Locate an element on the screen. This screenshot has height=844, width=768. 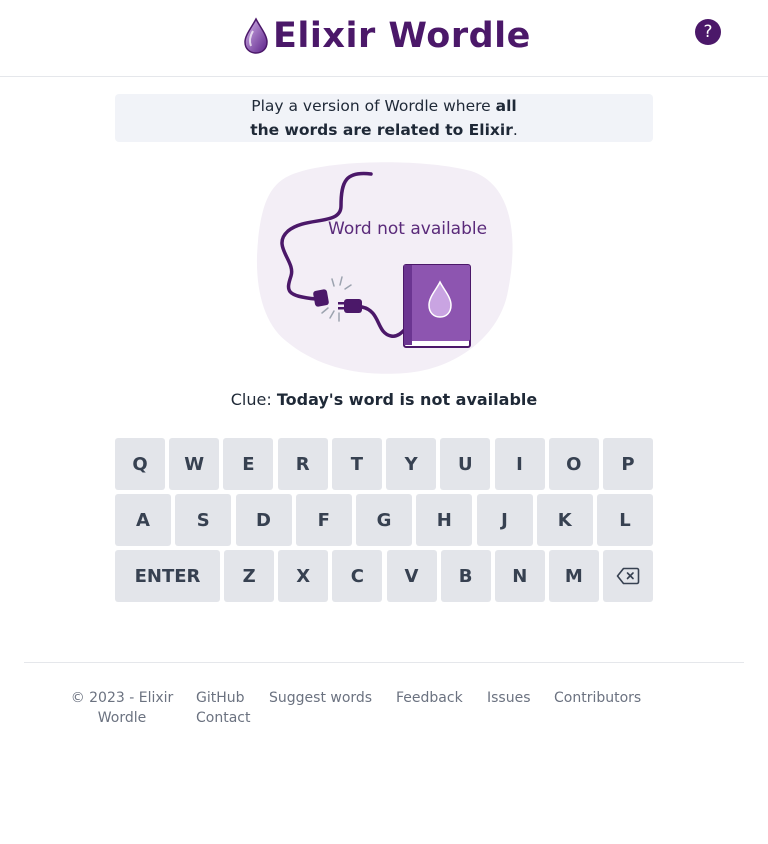
keyboard-row-1: Q W E R T Y U I O P is located at coordinates (384, 464).